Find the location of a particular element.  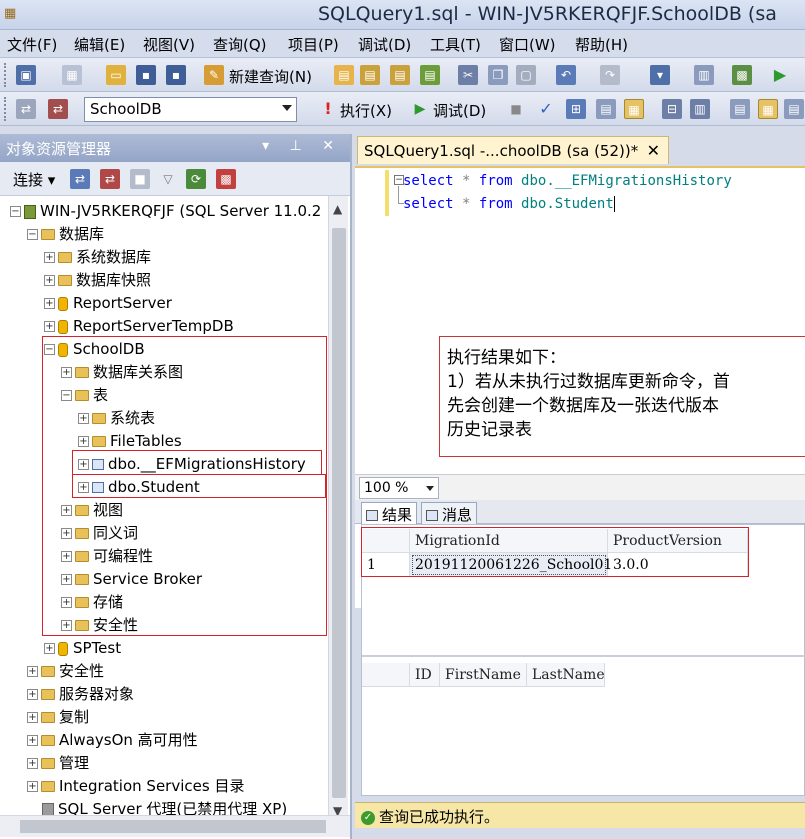

panel-window-buttons: ▾ ⊥ ✕ is located at coordinates (302, 146).